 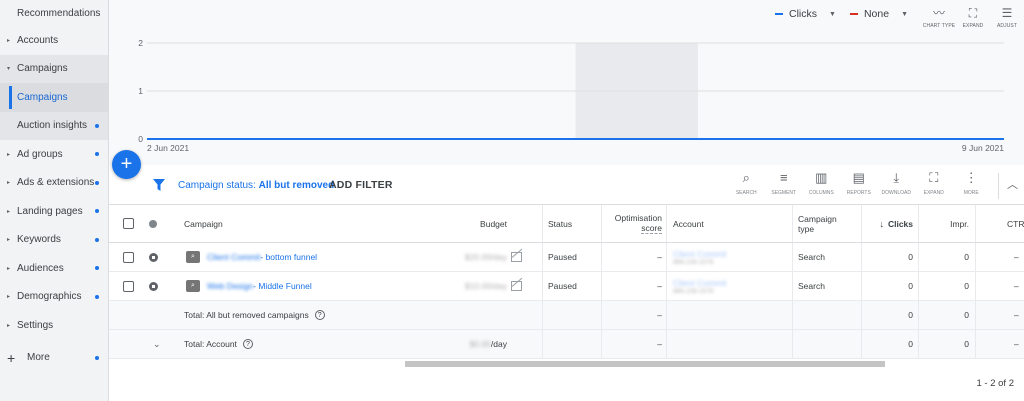 I want to click on more-button: ⋮ MORE, so click(x=972, y=182).